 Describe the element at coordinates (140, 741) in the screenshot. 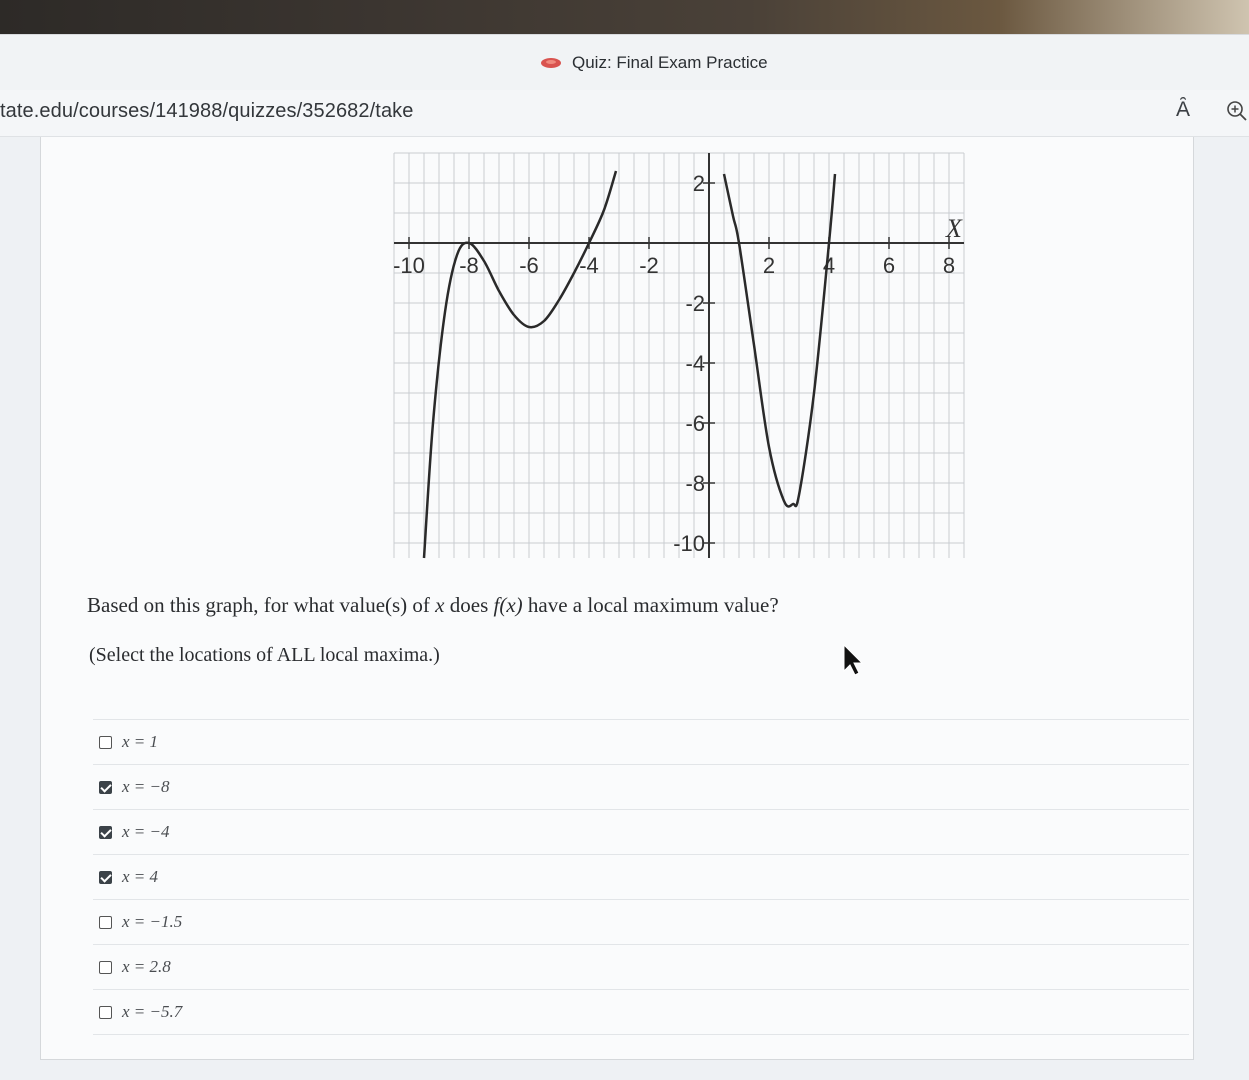

I see `answer-label: x = 1` at that location.